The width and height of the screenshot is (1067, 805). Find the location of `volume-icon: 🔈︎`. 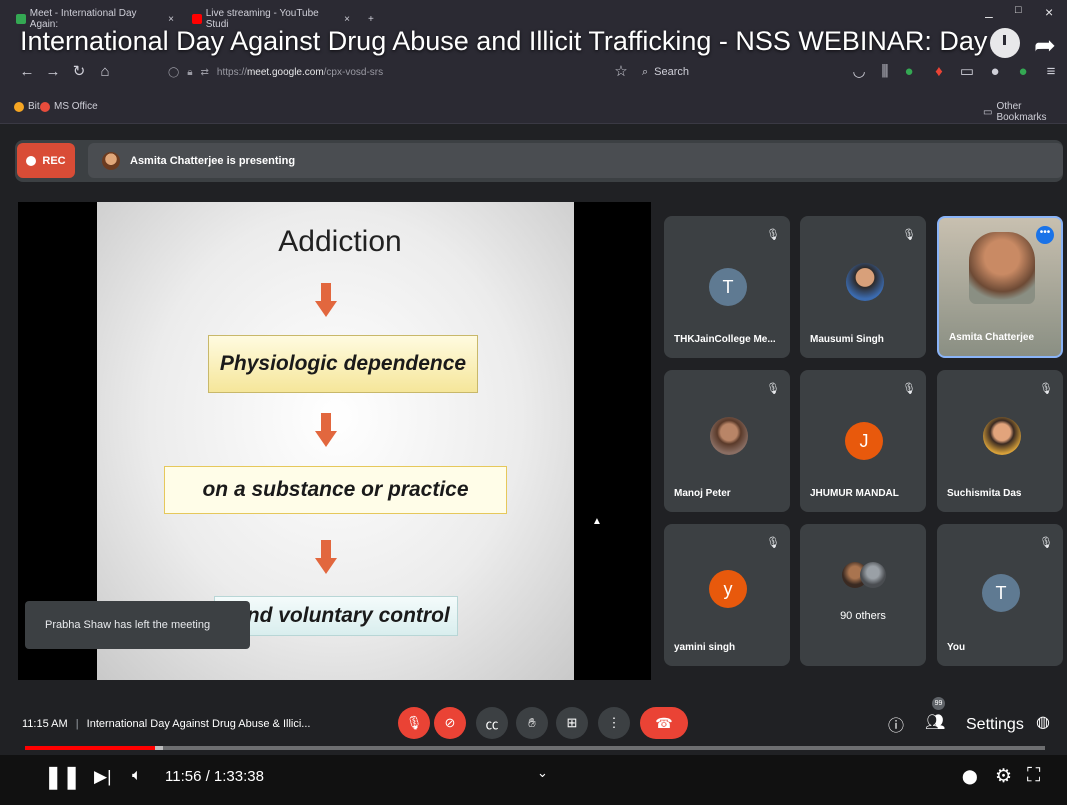

volume-icon: 🔈︎ is located at coordinates (137, 776).